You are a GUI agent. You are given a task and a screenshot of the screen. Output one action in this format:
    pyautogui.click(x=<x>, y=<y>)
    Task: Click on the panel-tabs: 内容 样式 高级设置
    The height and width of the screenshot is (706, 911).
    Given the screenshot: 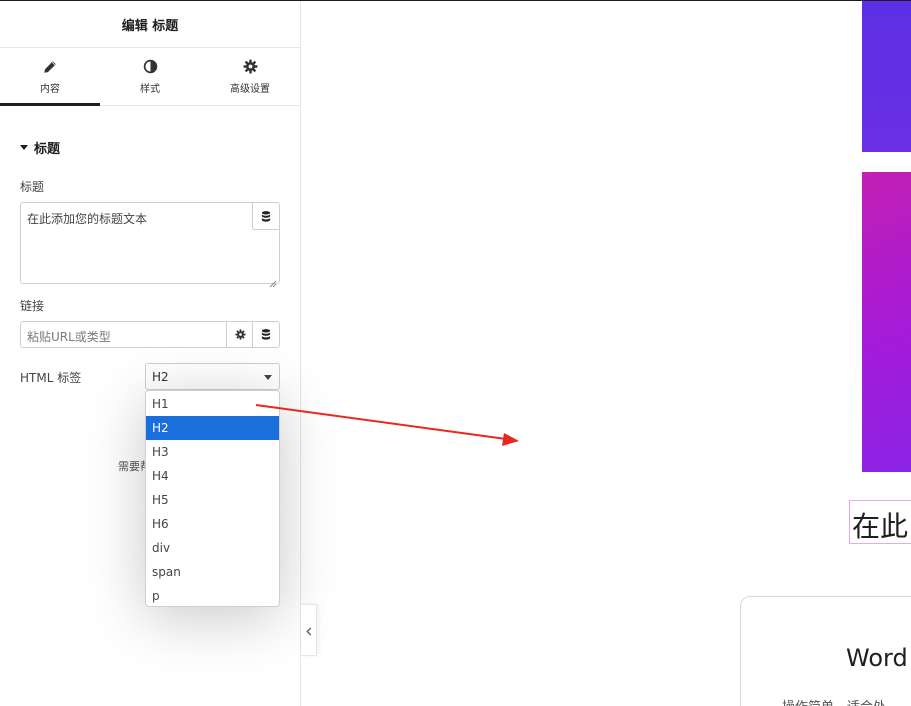 What is the action you would take?
    pyautogui.click(x=150, y=77)
    